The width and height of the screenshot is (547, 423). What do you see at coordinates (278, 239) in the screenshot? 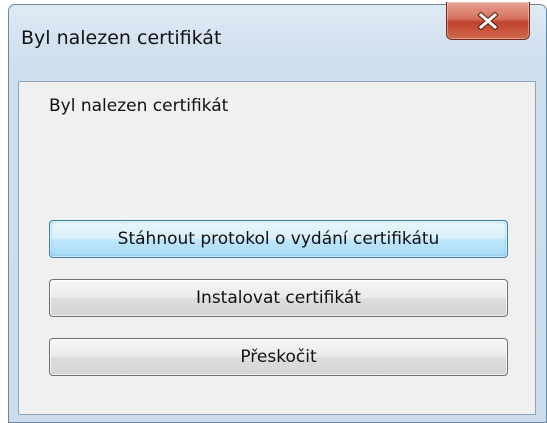
I see `download-protocol-button: Stáhnout protokol o vydání certifikátu` at bounding box center [278, 239].